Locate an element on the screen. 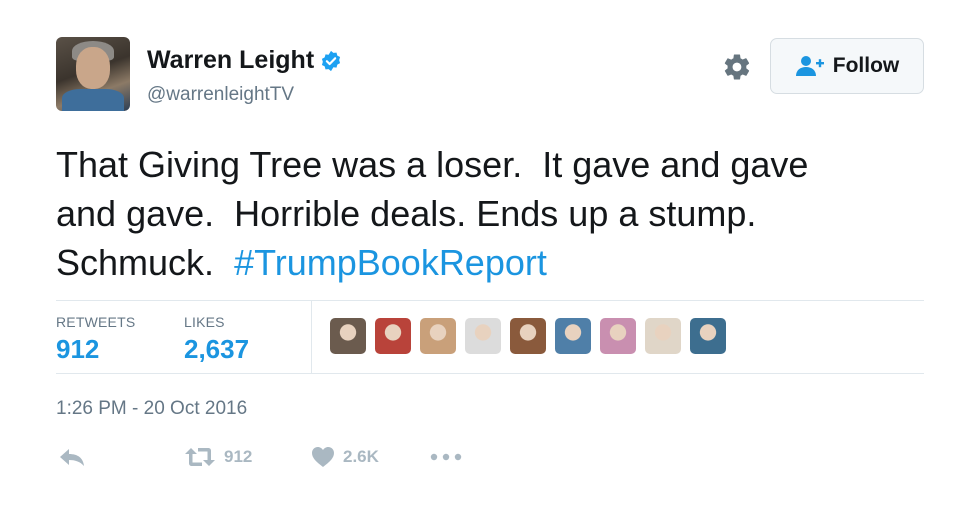  add-user-icon is located at coordinates (809, 66).